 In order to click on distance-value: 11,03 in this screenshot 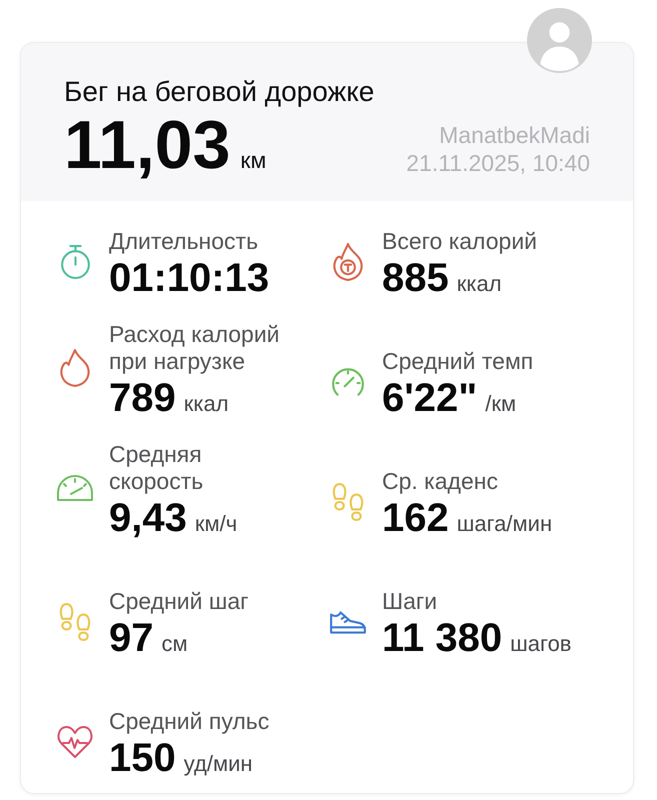, I will do `click(147, 145)`.